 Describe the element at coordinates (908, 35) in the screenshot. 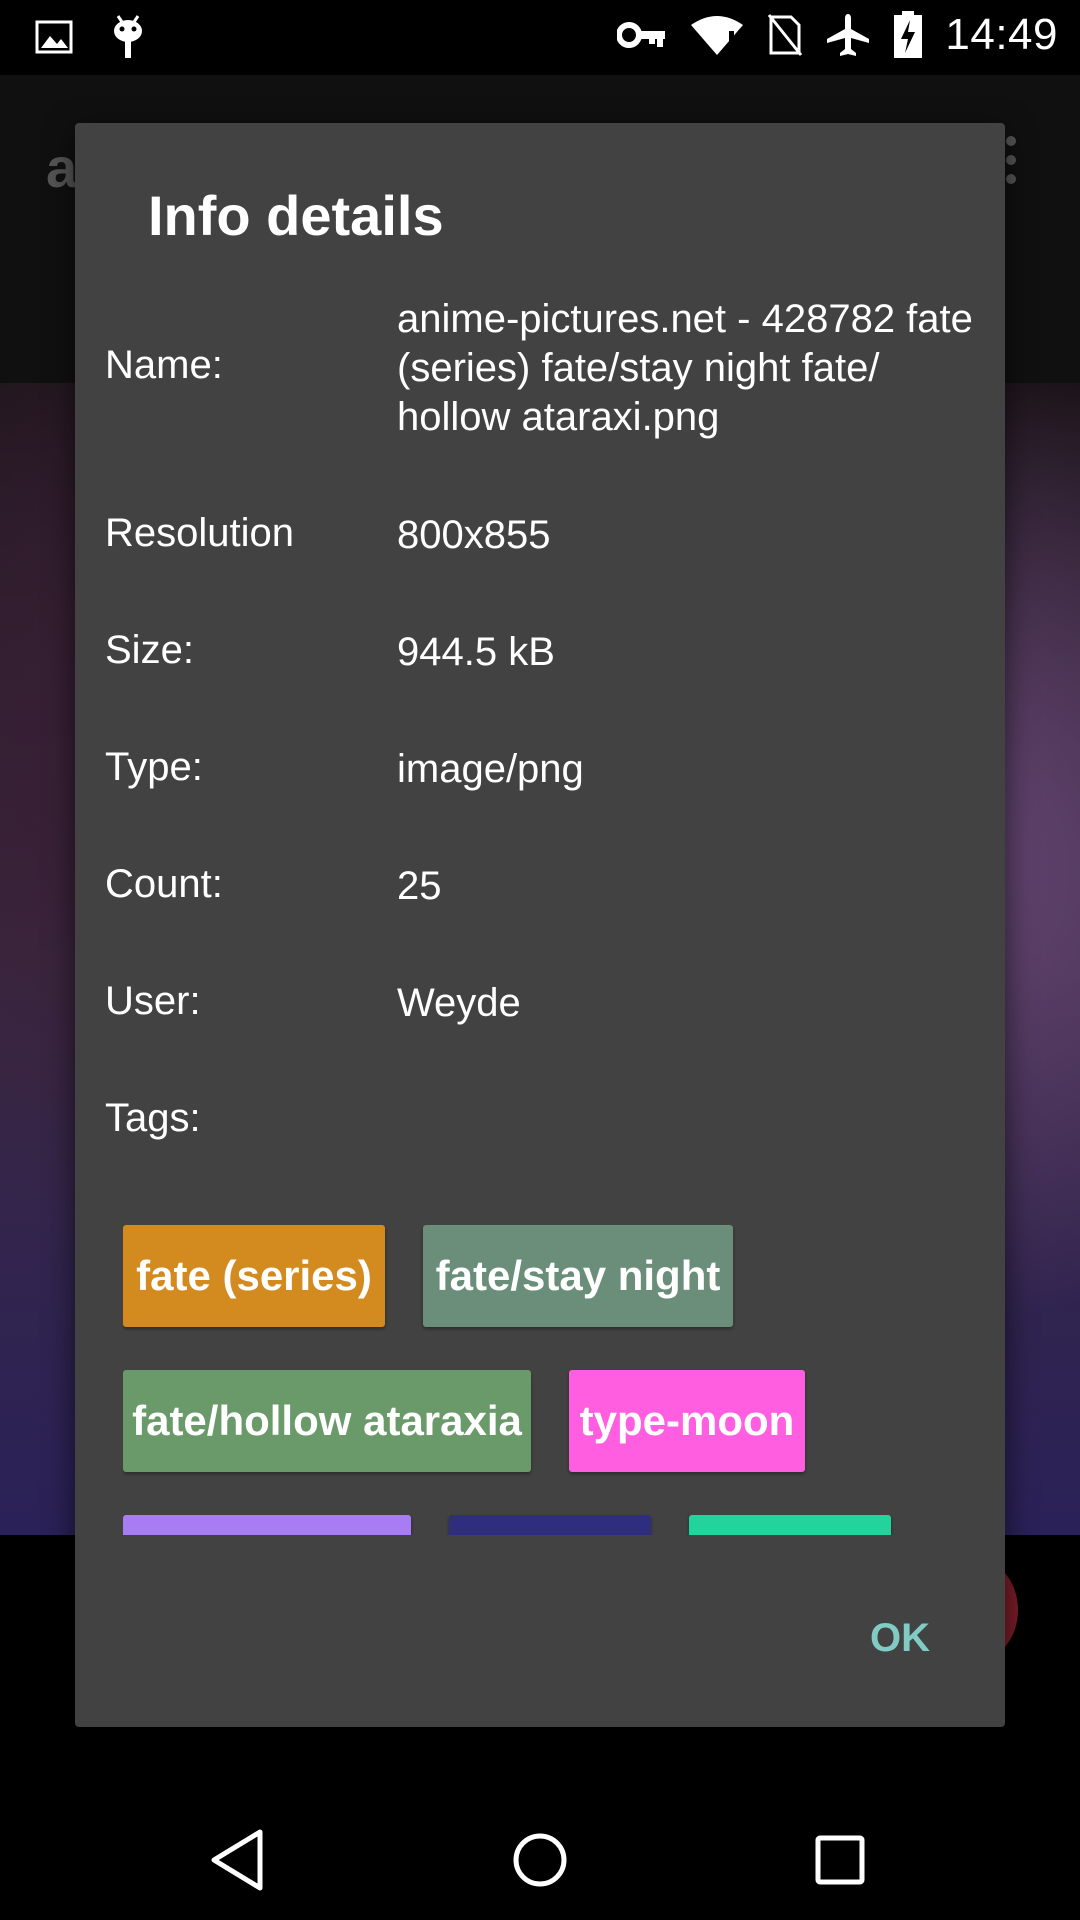

I see `battery-charging-icon` at that location.